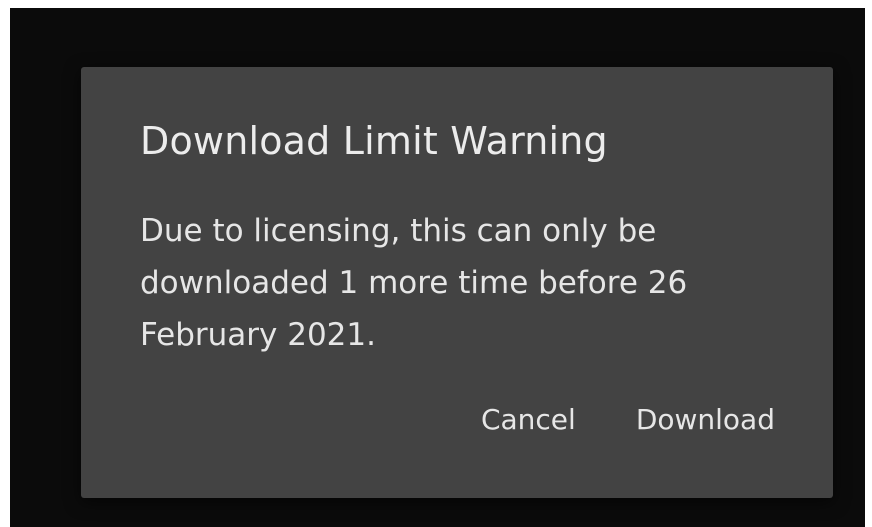 This screenshot has width=872, height=527. What do you see at coordinates (628, 419) in the screenshot?
I see `dialog-actions: Cancel Download` at bounding box center [628, 419].